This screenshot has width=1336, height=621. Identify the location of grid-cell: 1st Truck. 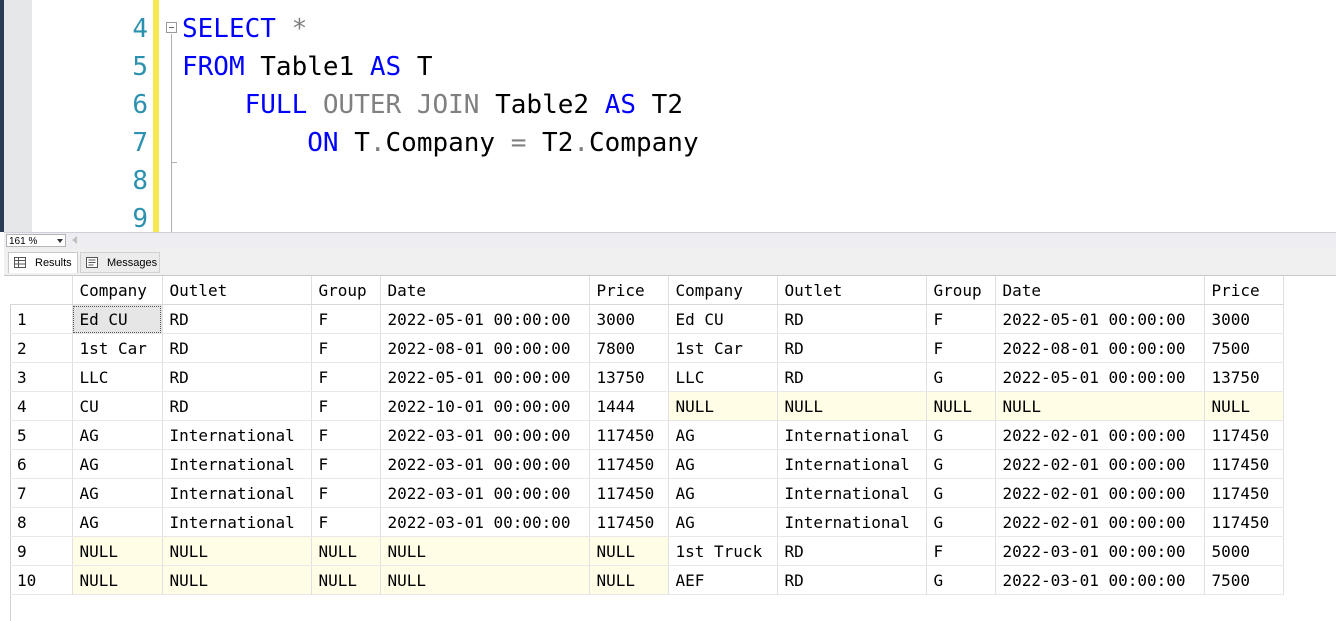
(723, 551).